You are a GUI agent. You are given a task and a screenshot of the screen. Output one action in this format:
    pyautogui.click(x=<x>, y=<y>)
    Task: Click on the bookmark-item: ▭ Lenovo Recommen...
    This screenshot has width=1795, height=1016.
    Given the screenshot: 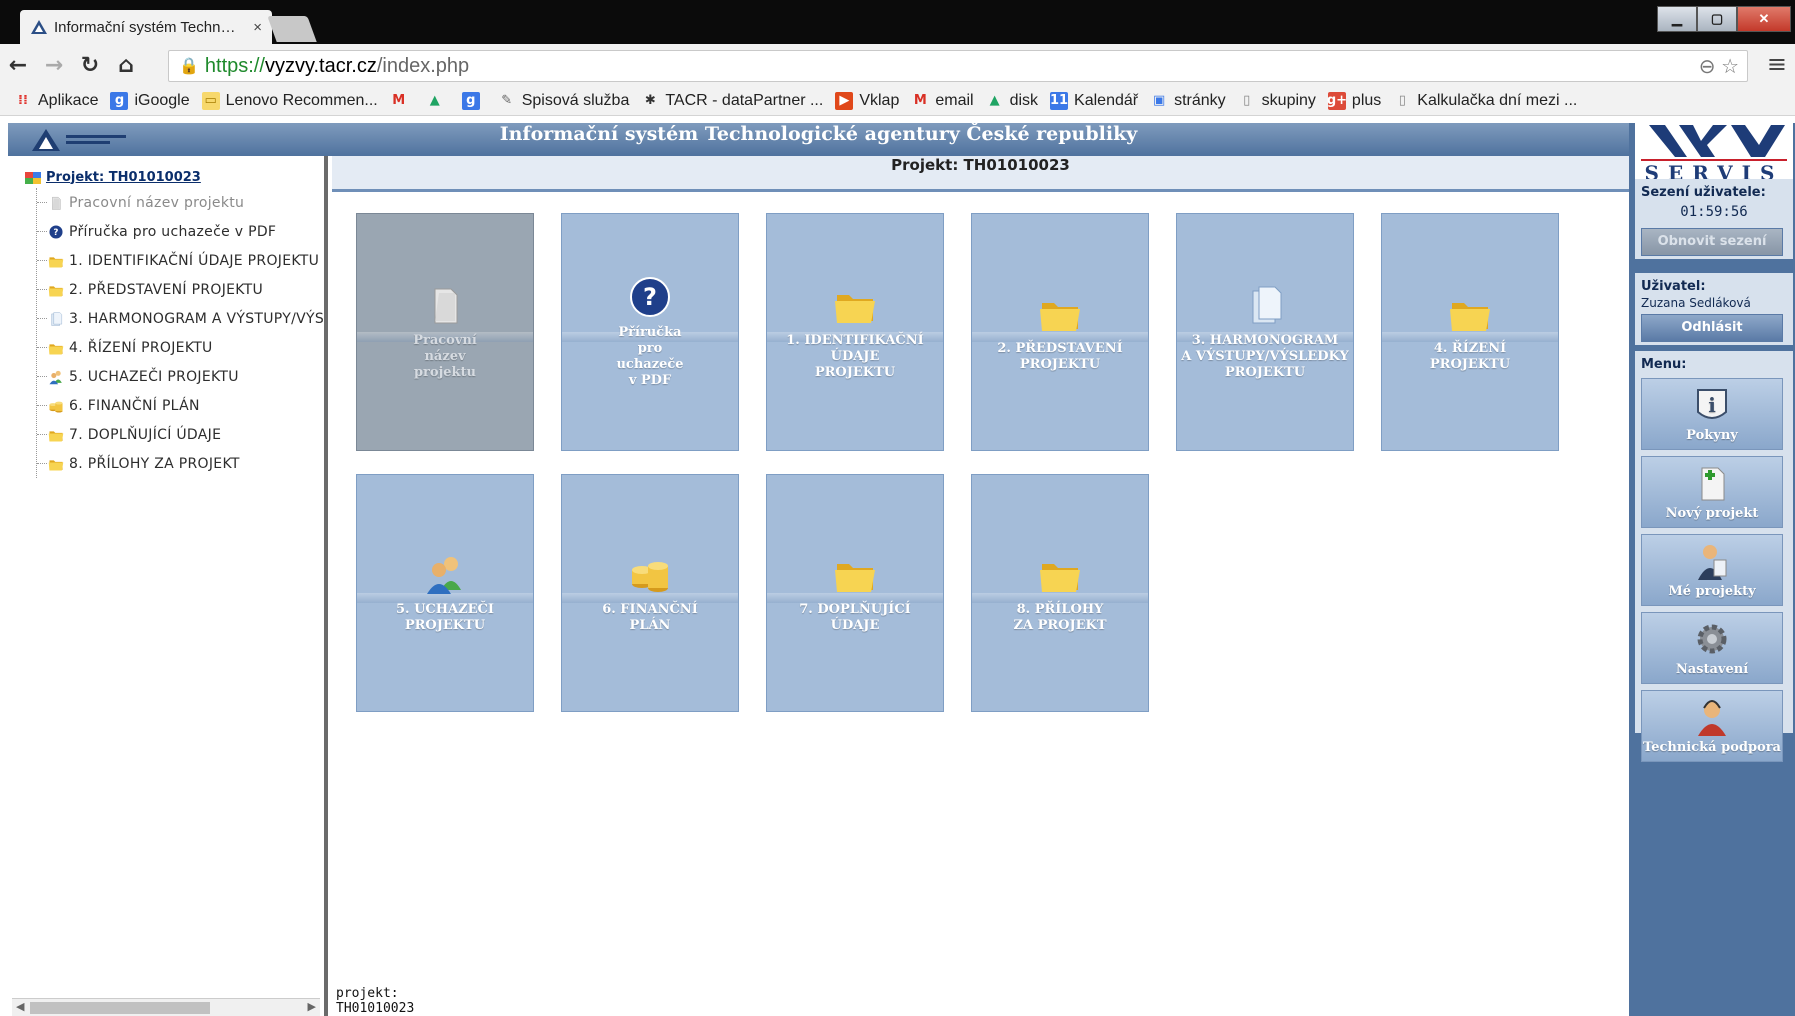 What is the action you would take?
    pyautogui.click(x=289, y=100)
    